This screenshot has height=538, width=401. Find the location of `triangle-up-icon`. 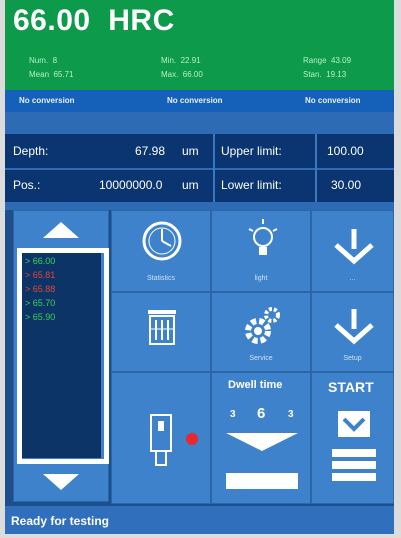

triangle-up-icon is located at coordinates (61, 230).